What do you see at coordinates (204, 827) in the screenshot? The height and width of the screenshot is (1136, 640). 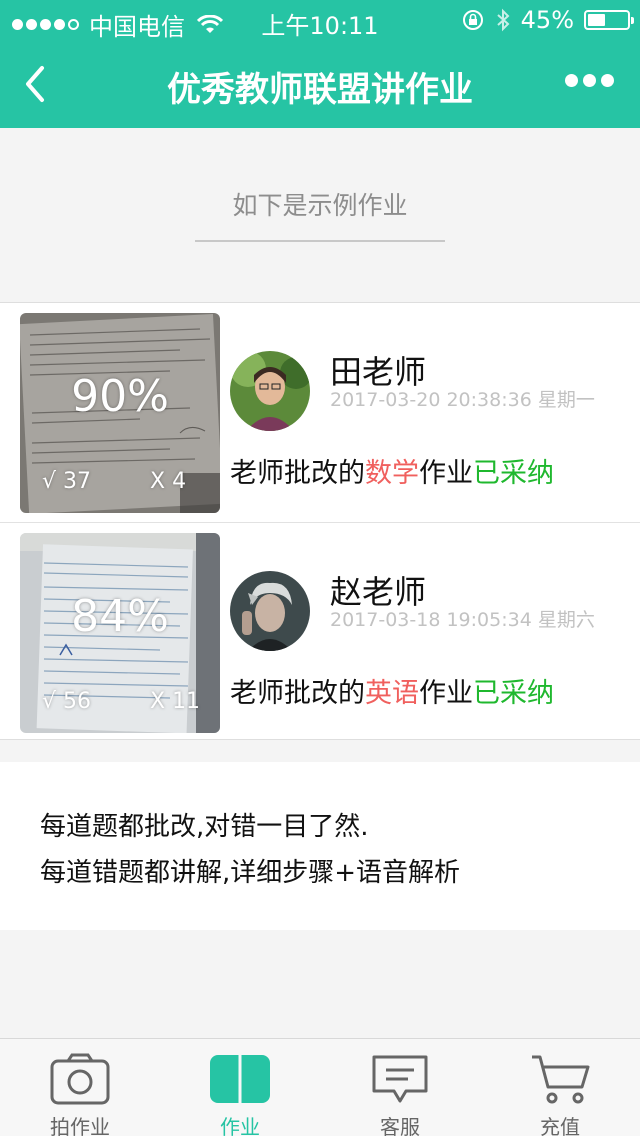 I see `feature-line-1: 每道题都批改,对错一目了然.` at bounding box center [204, 827].